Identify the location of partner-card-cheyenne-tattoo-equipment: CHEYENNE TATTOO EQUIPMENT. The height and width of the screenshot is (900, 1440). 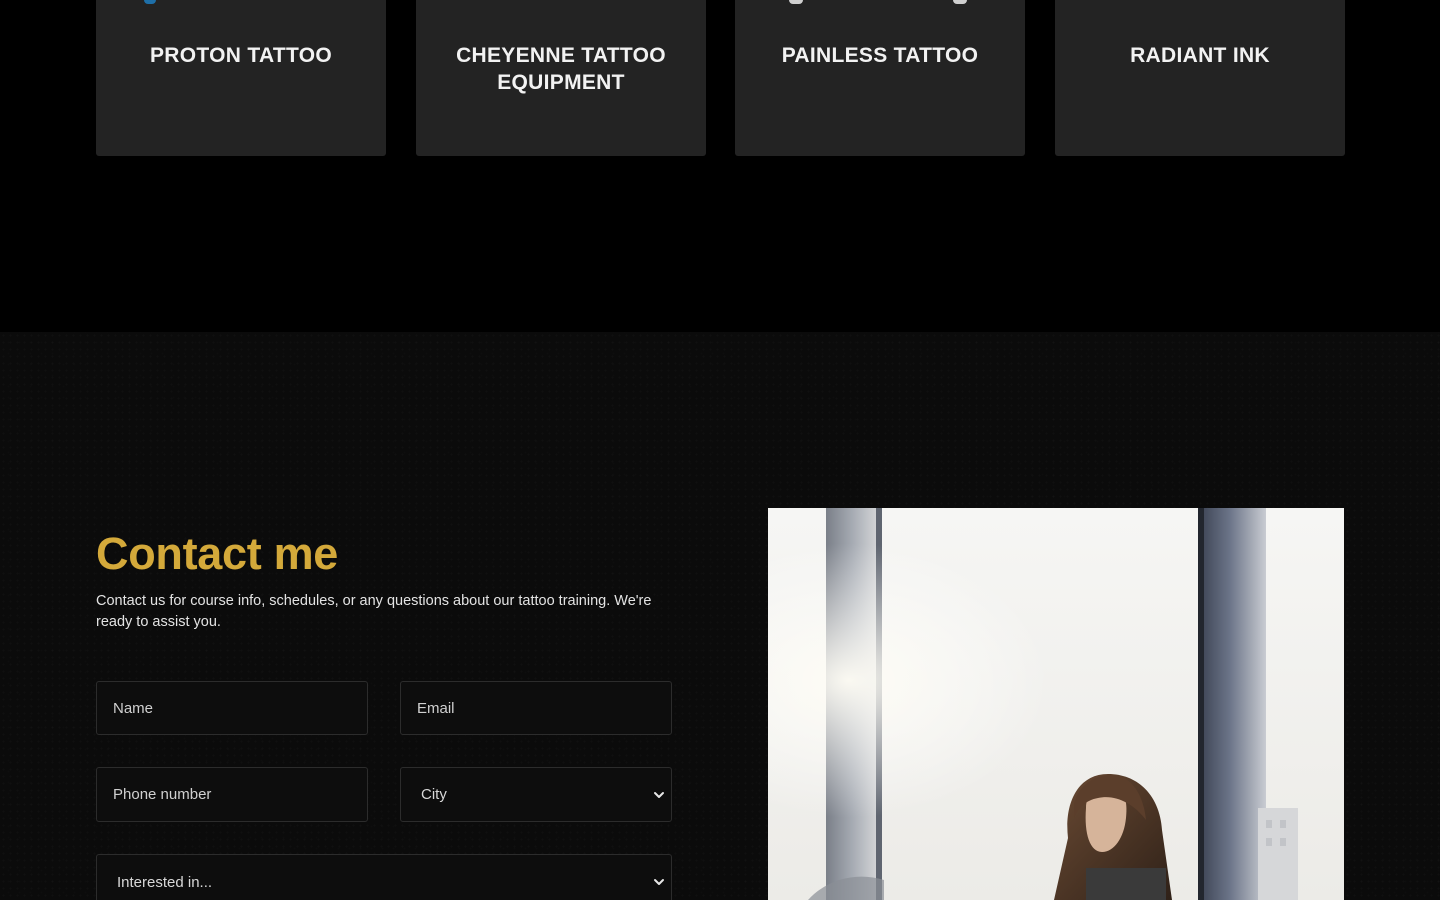
(561, 78).